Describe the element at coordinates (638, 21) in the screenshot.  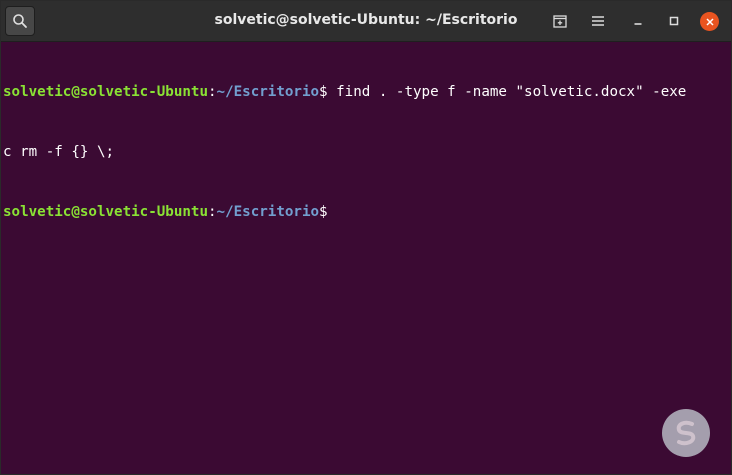
I see `minimize-button` at that location.